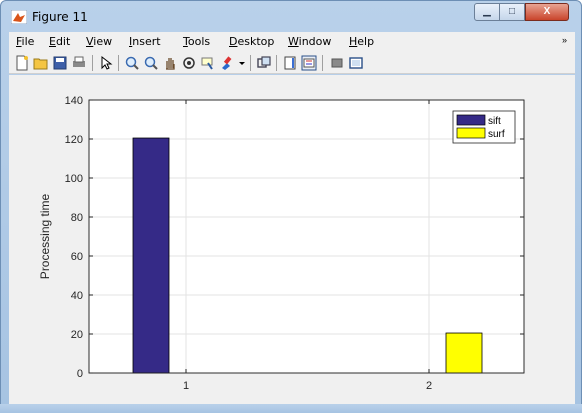 The image size is (582, 413). Describe the element at coordinates (564, 40) in the screenshot. I see `menu-overflow-icon: »` at that location.